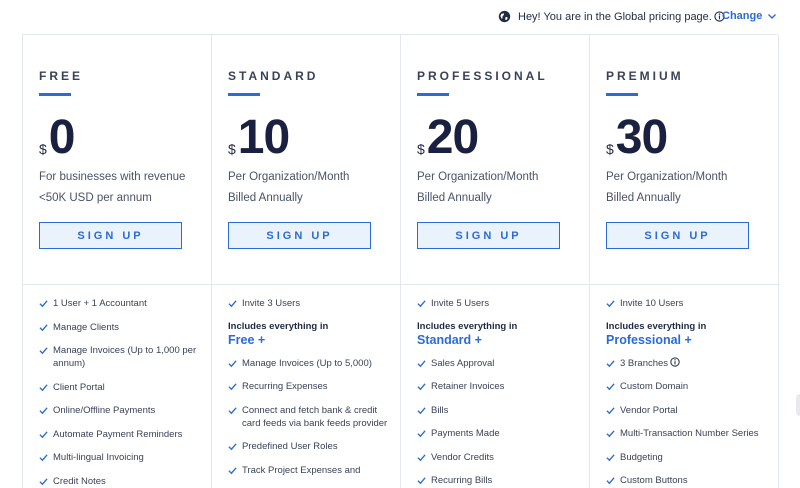 The height and width of the screenshot is (488, 800). I want to click on change-region-button: Change, so click(749, 16).